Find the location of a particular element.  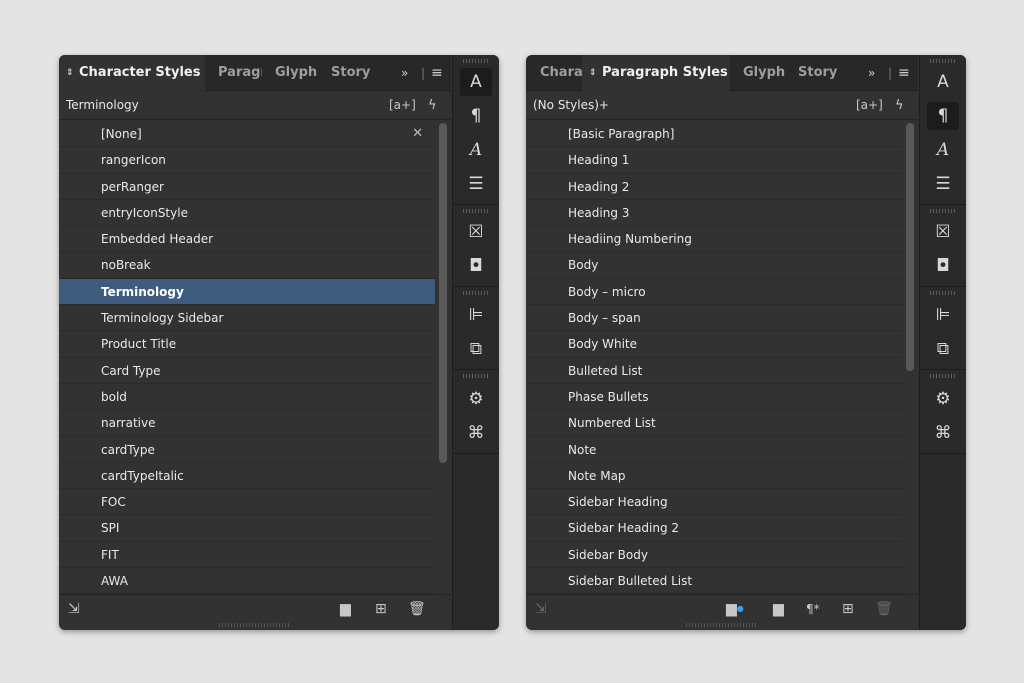

tab-character-styles: ⇕ Character Styles is located at coordinates (132, 73).